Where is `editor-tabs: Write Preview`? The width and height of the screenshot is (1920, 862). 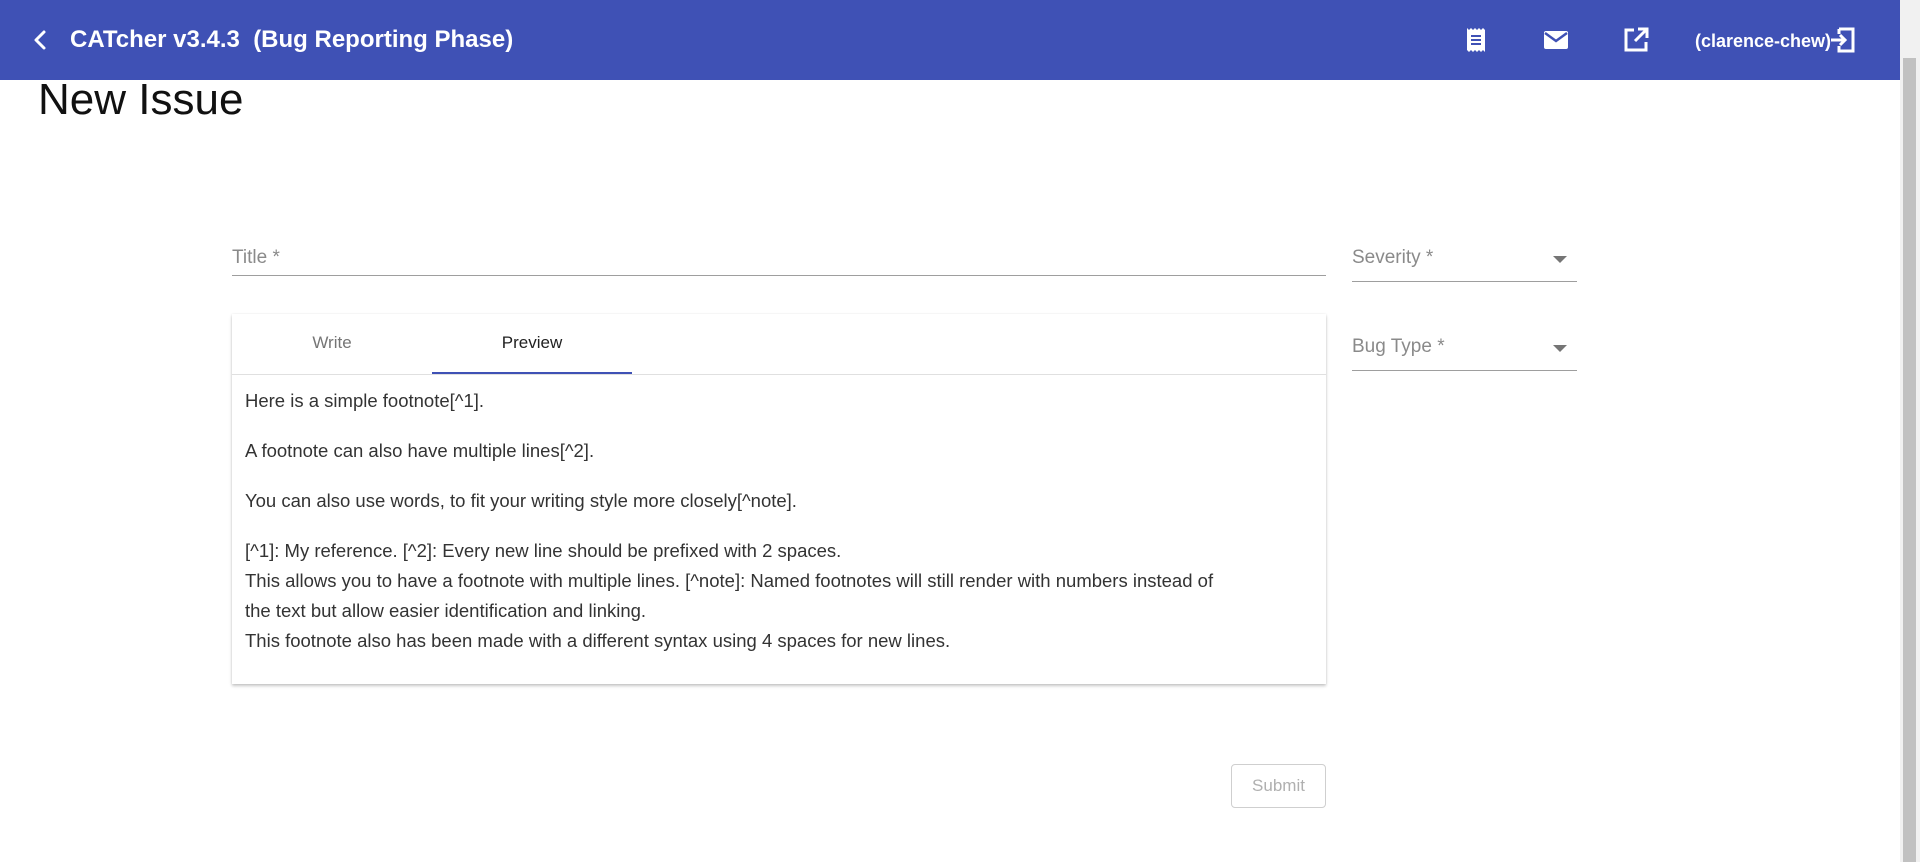
editor-tabs: Write Preview is located at coordinates (779, 344).